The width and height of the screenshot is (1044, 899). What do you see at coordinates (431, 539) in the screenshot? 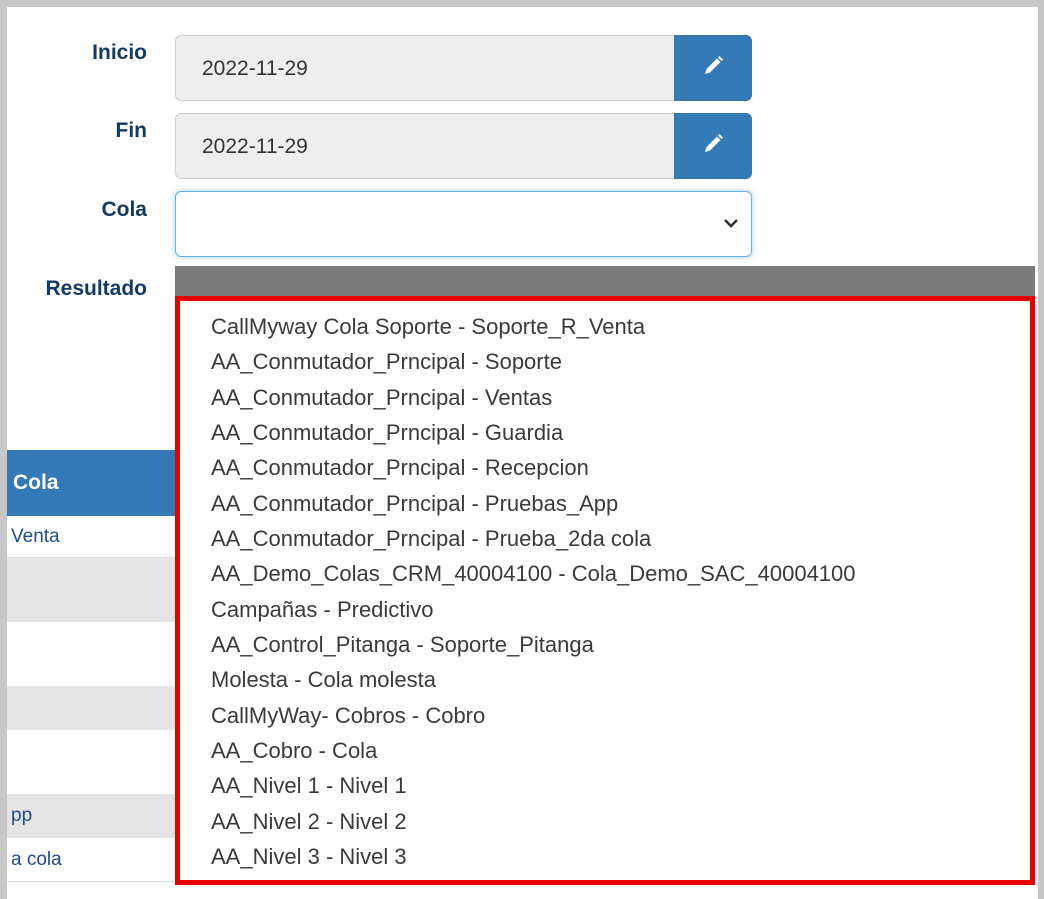
I see `dropdown-option: AA_Conmutador_Prncipal - Prueba_2da cola` at bounding box center [431, 539].